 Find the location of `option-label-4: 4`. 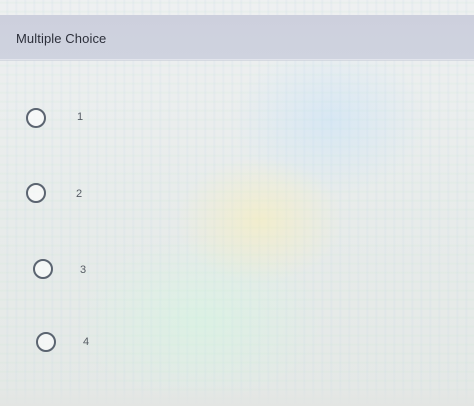

option-label-4: 4 is located at coordinates (86, 342).